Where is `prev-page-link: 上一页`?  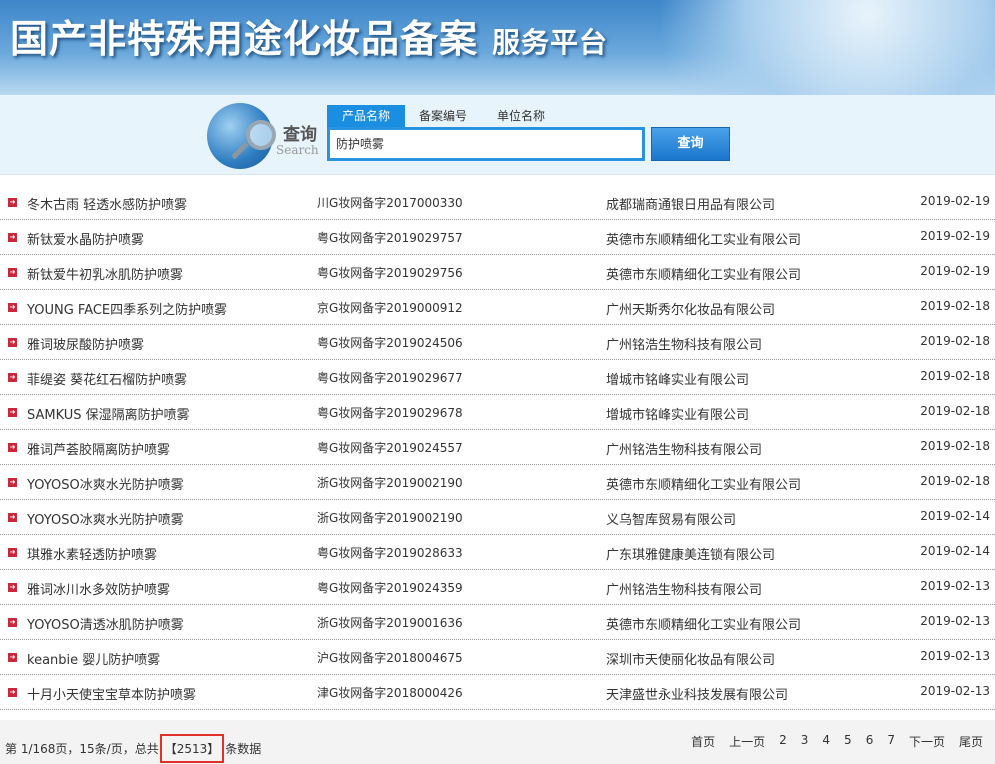 prev-page-link: 上一页 is located at coordinates (747, 741).